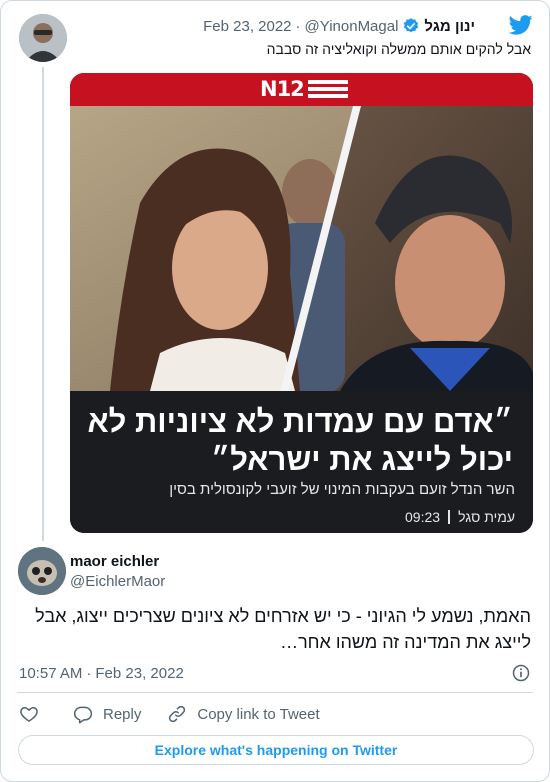 The width and height of the screenshot is (550, 782). I want to click on reply-label: Reply, so click(122, 714).